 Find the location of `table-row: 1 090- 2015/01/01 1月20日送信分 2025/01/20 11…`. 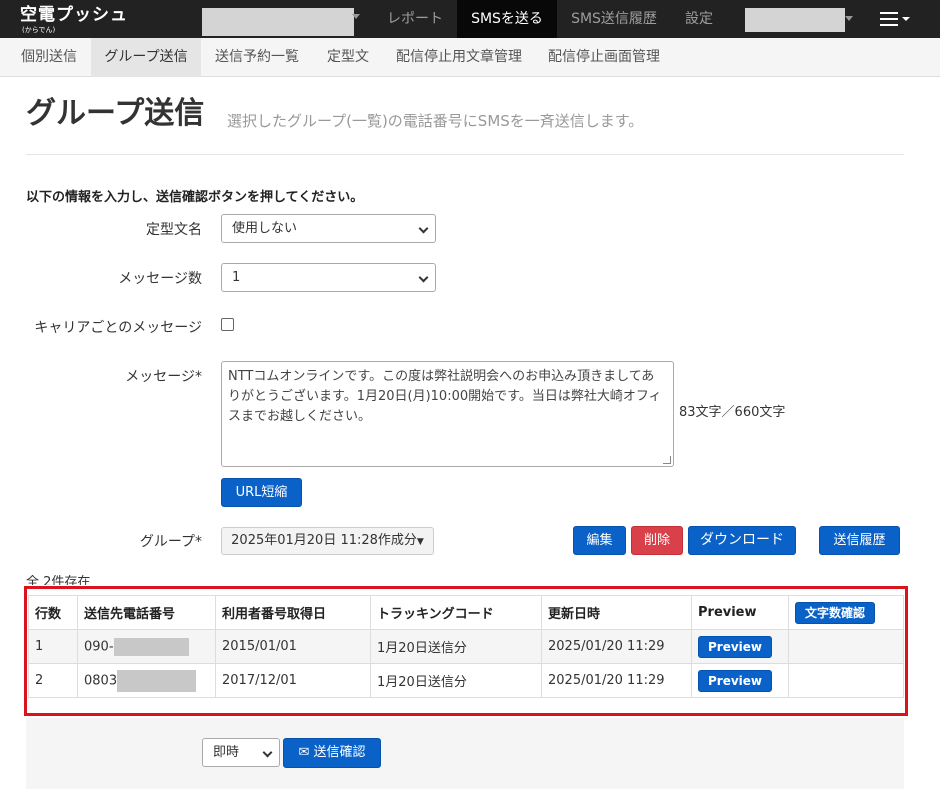

table-row: 1 090- 2015/01/01 1月20日送信分 2025/01/20 11… is located at coordinates (466, 646).